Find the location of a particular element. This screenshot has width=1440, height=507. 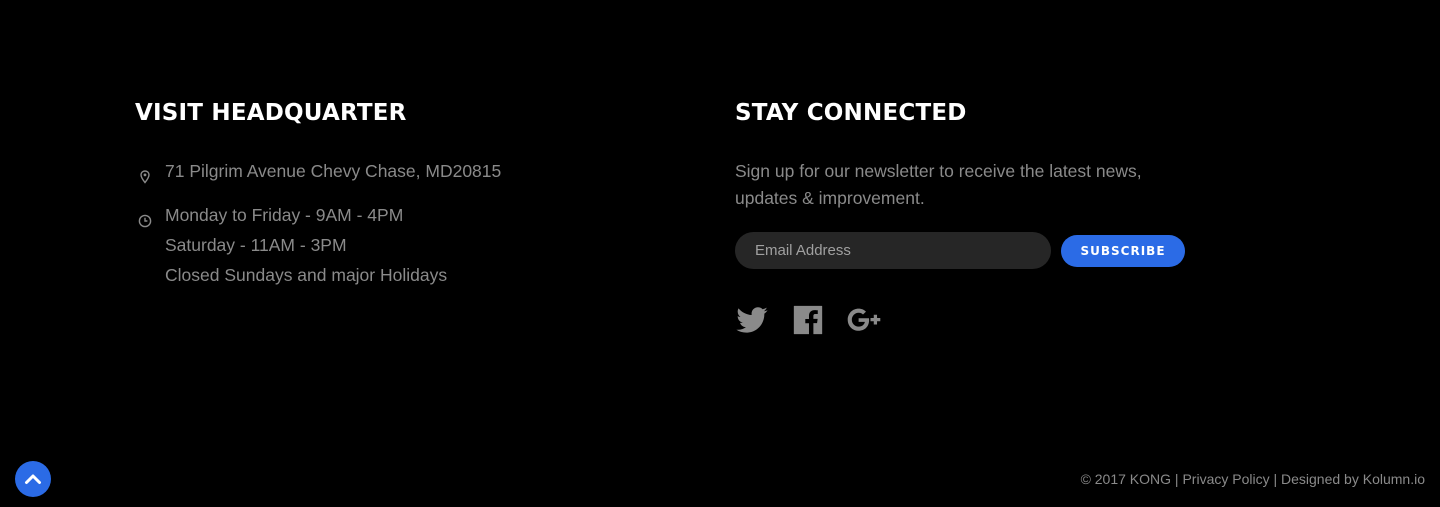

newsletter-title: STAY CONNECTED is located at coordinates (851, 113).